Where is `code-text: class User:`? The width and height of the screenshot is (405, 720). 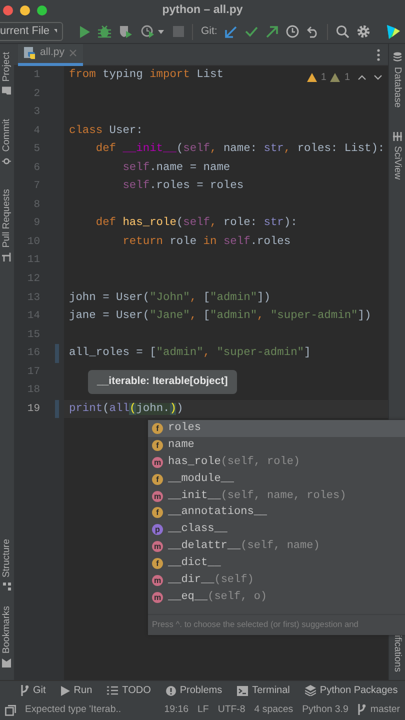
code-text: class User: is located at coordinates (106, 130).